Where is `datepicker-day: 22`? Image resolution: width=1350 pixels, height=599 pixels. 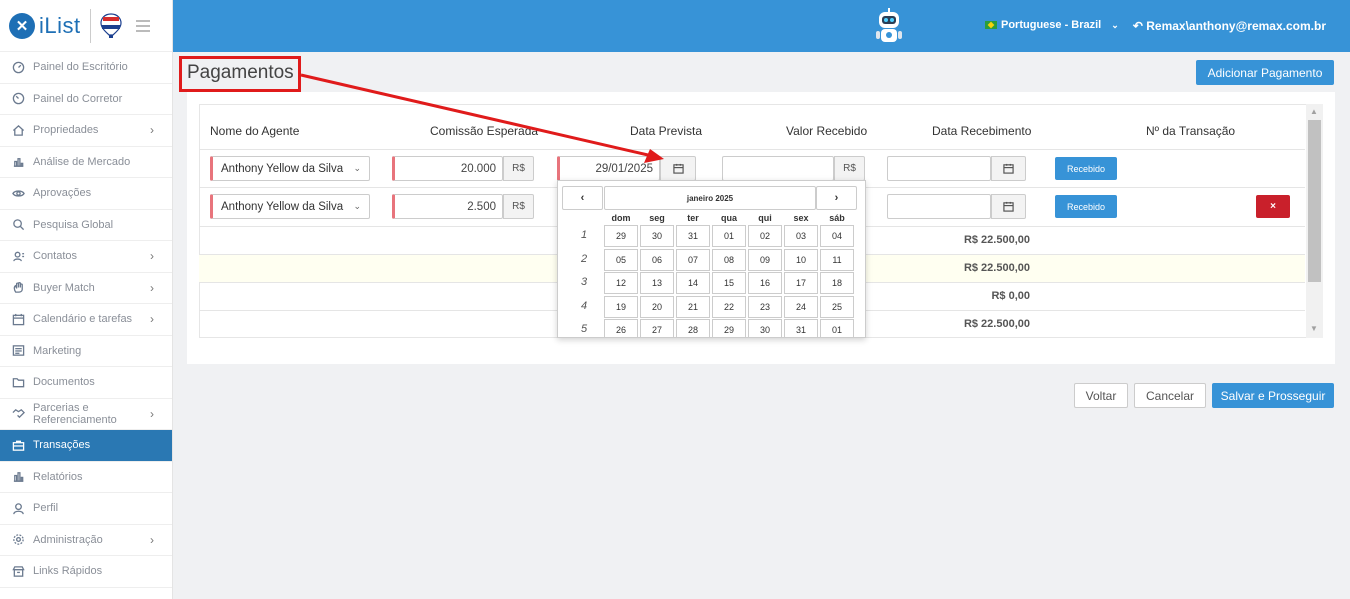 datepicker-day: 22 is located at coordinates (729, 306).